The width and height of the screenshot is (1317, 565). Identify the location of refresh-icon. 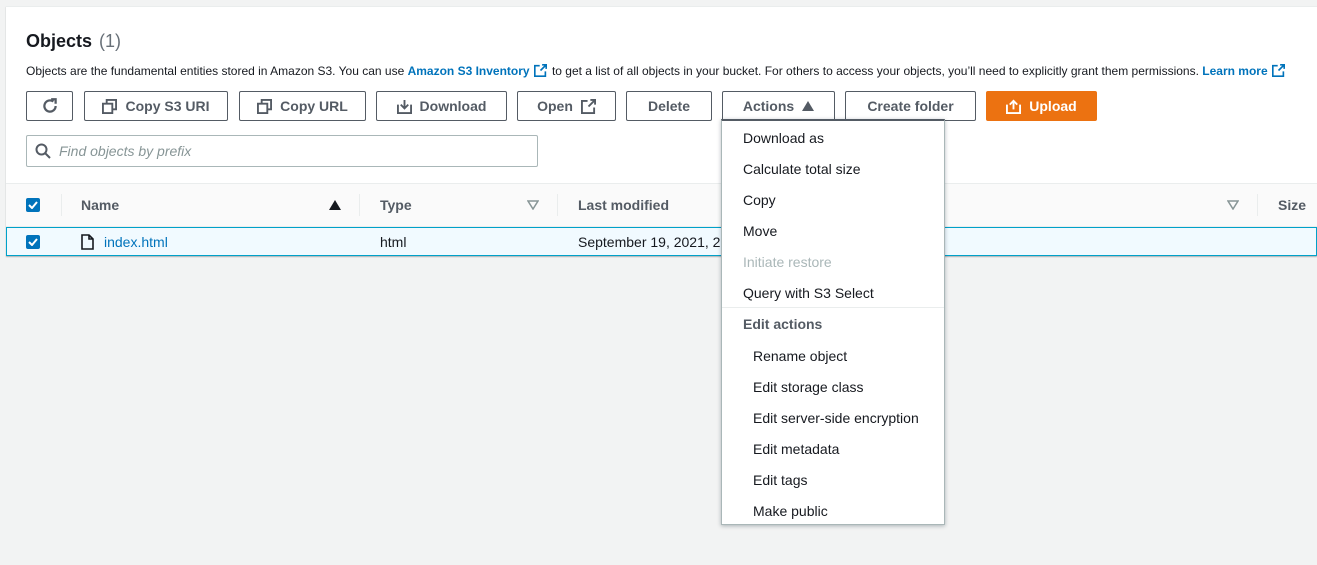
(49, 105).